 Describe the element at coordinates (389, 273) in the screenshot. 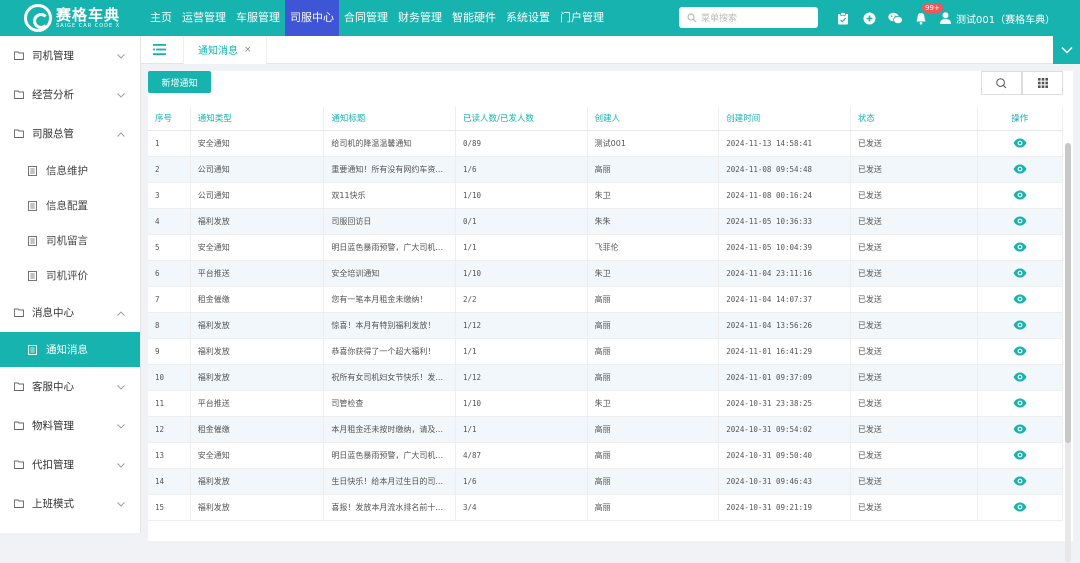

I see `table-cell: 安全培训通知` at that location.